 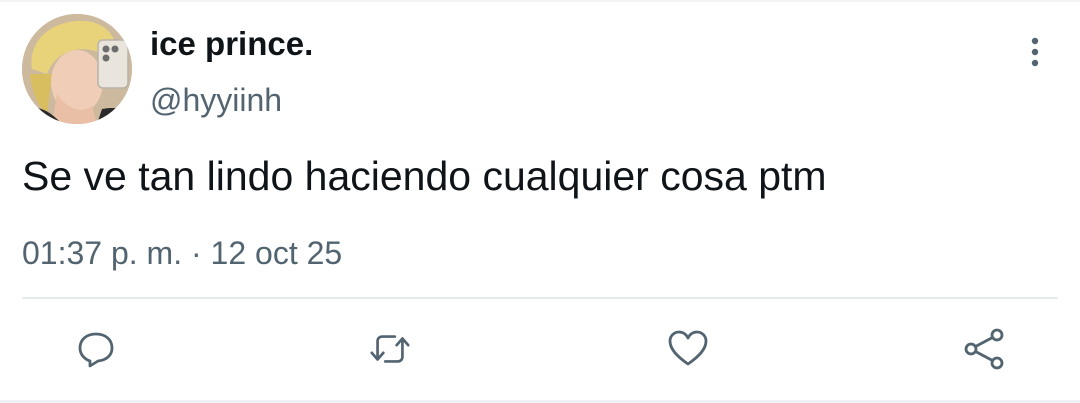 I want to click on reply-icon, so click(x=96, y=350).